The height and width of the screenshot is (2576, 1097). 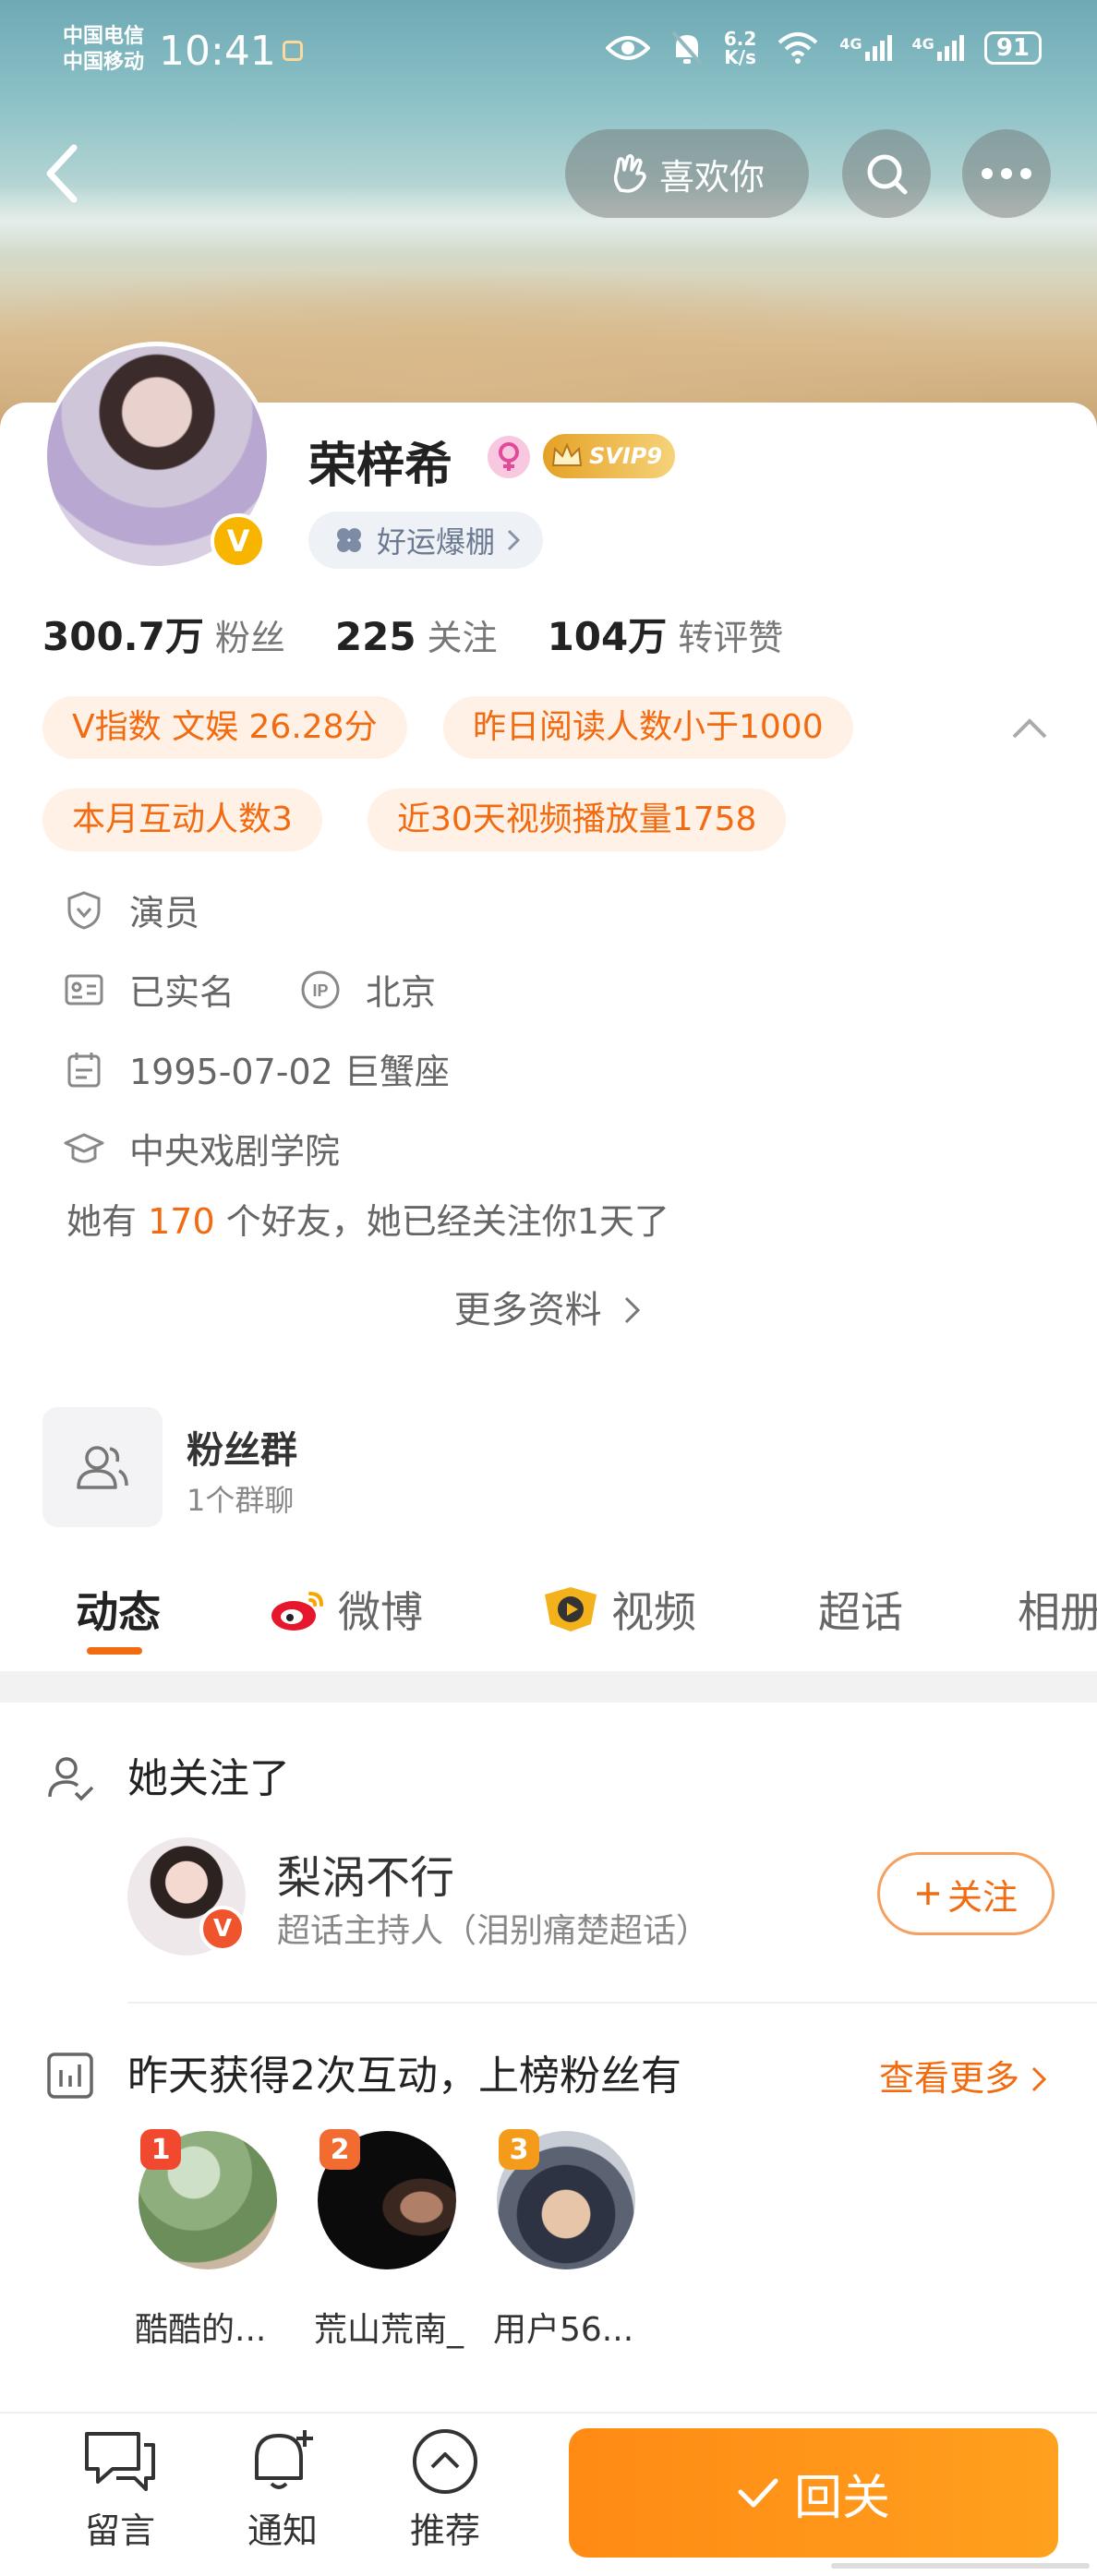 What do you see at coordinates (84, 990) in the screenshot?
I see `id-card-icon` at bounding box center [84, 990].